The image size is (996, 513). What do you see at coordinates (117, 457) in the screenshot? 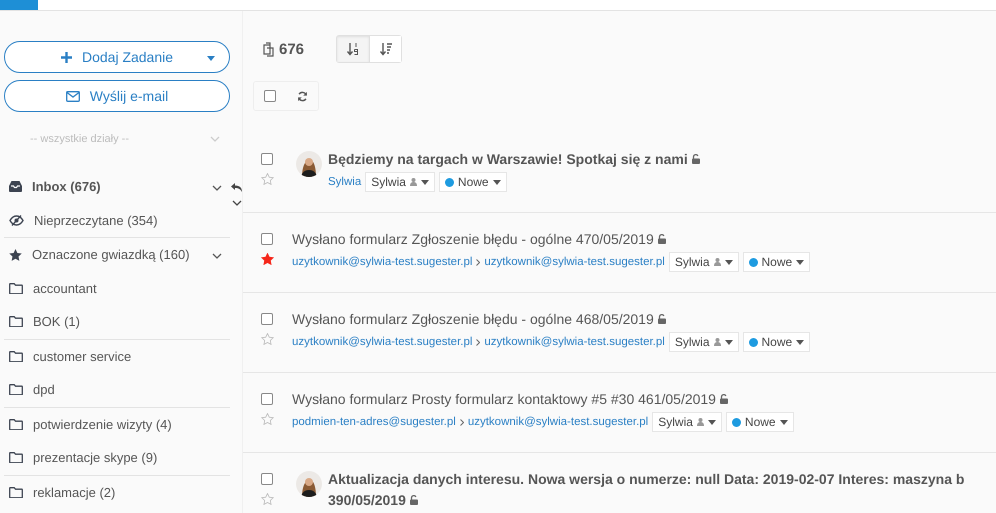
I see `sidebar-item: prezentacje skype (9)` at bounding box center [117, 457].